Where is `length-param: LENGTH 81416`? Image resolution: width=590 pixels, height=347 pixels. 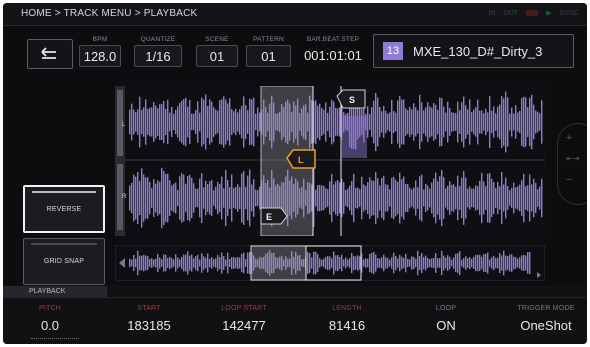
length-param: LENGTH 81416 is located at coordinates (347, 319).